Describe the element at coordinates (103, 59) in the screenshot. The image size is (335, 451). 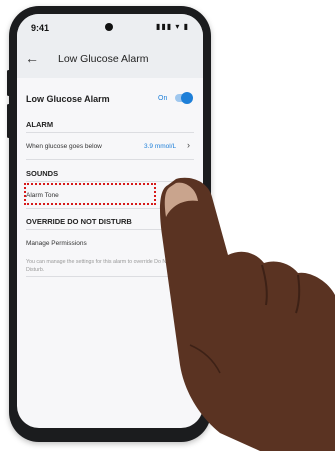
I see `page-title: Low Glucose Alarm` at that location.